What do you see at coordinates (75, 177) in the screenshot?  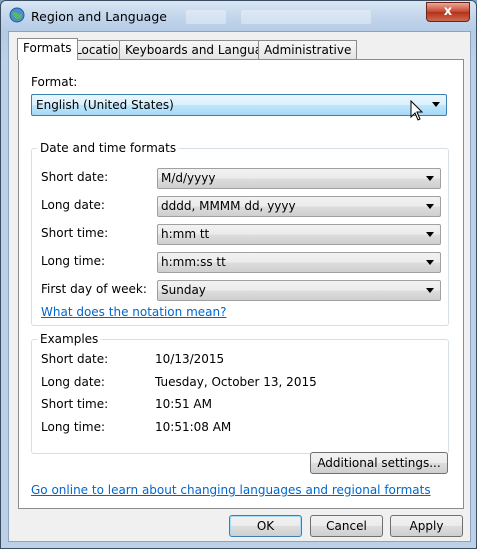 I see `short-date-label: Short date:` at bounding box center [75, 177].